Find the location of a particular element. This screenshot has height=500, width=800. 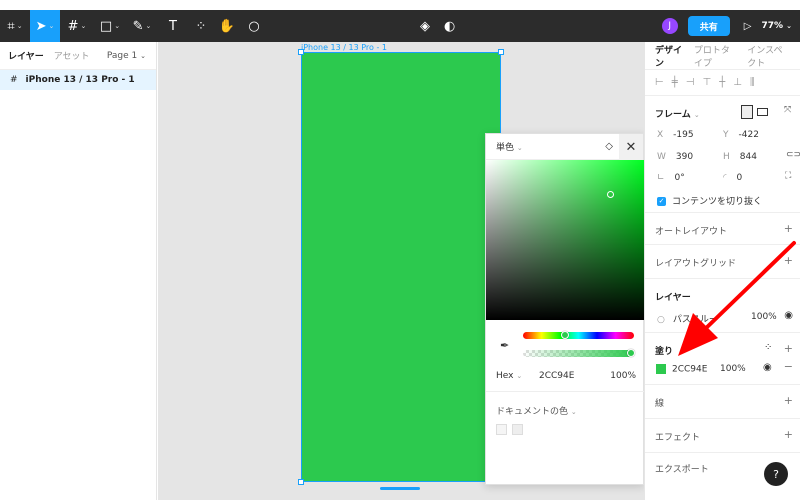

opacity-slider-thumb is located at coordinates (631, 353).